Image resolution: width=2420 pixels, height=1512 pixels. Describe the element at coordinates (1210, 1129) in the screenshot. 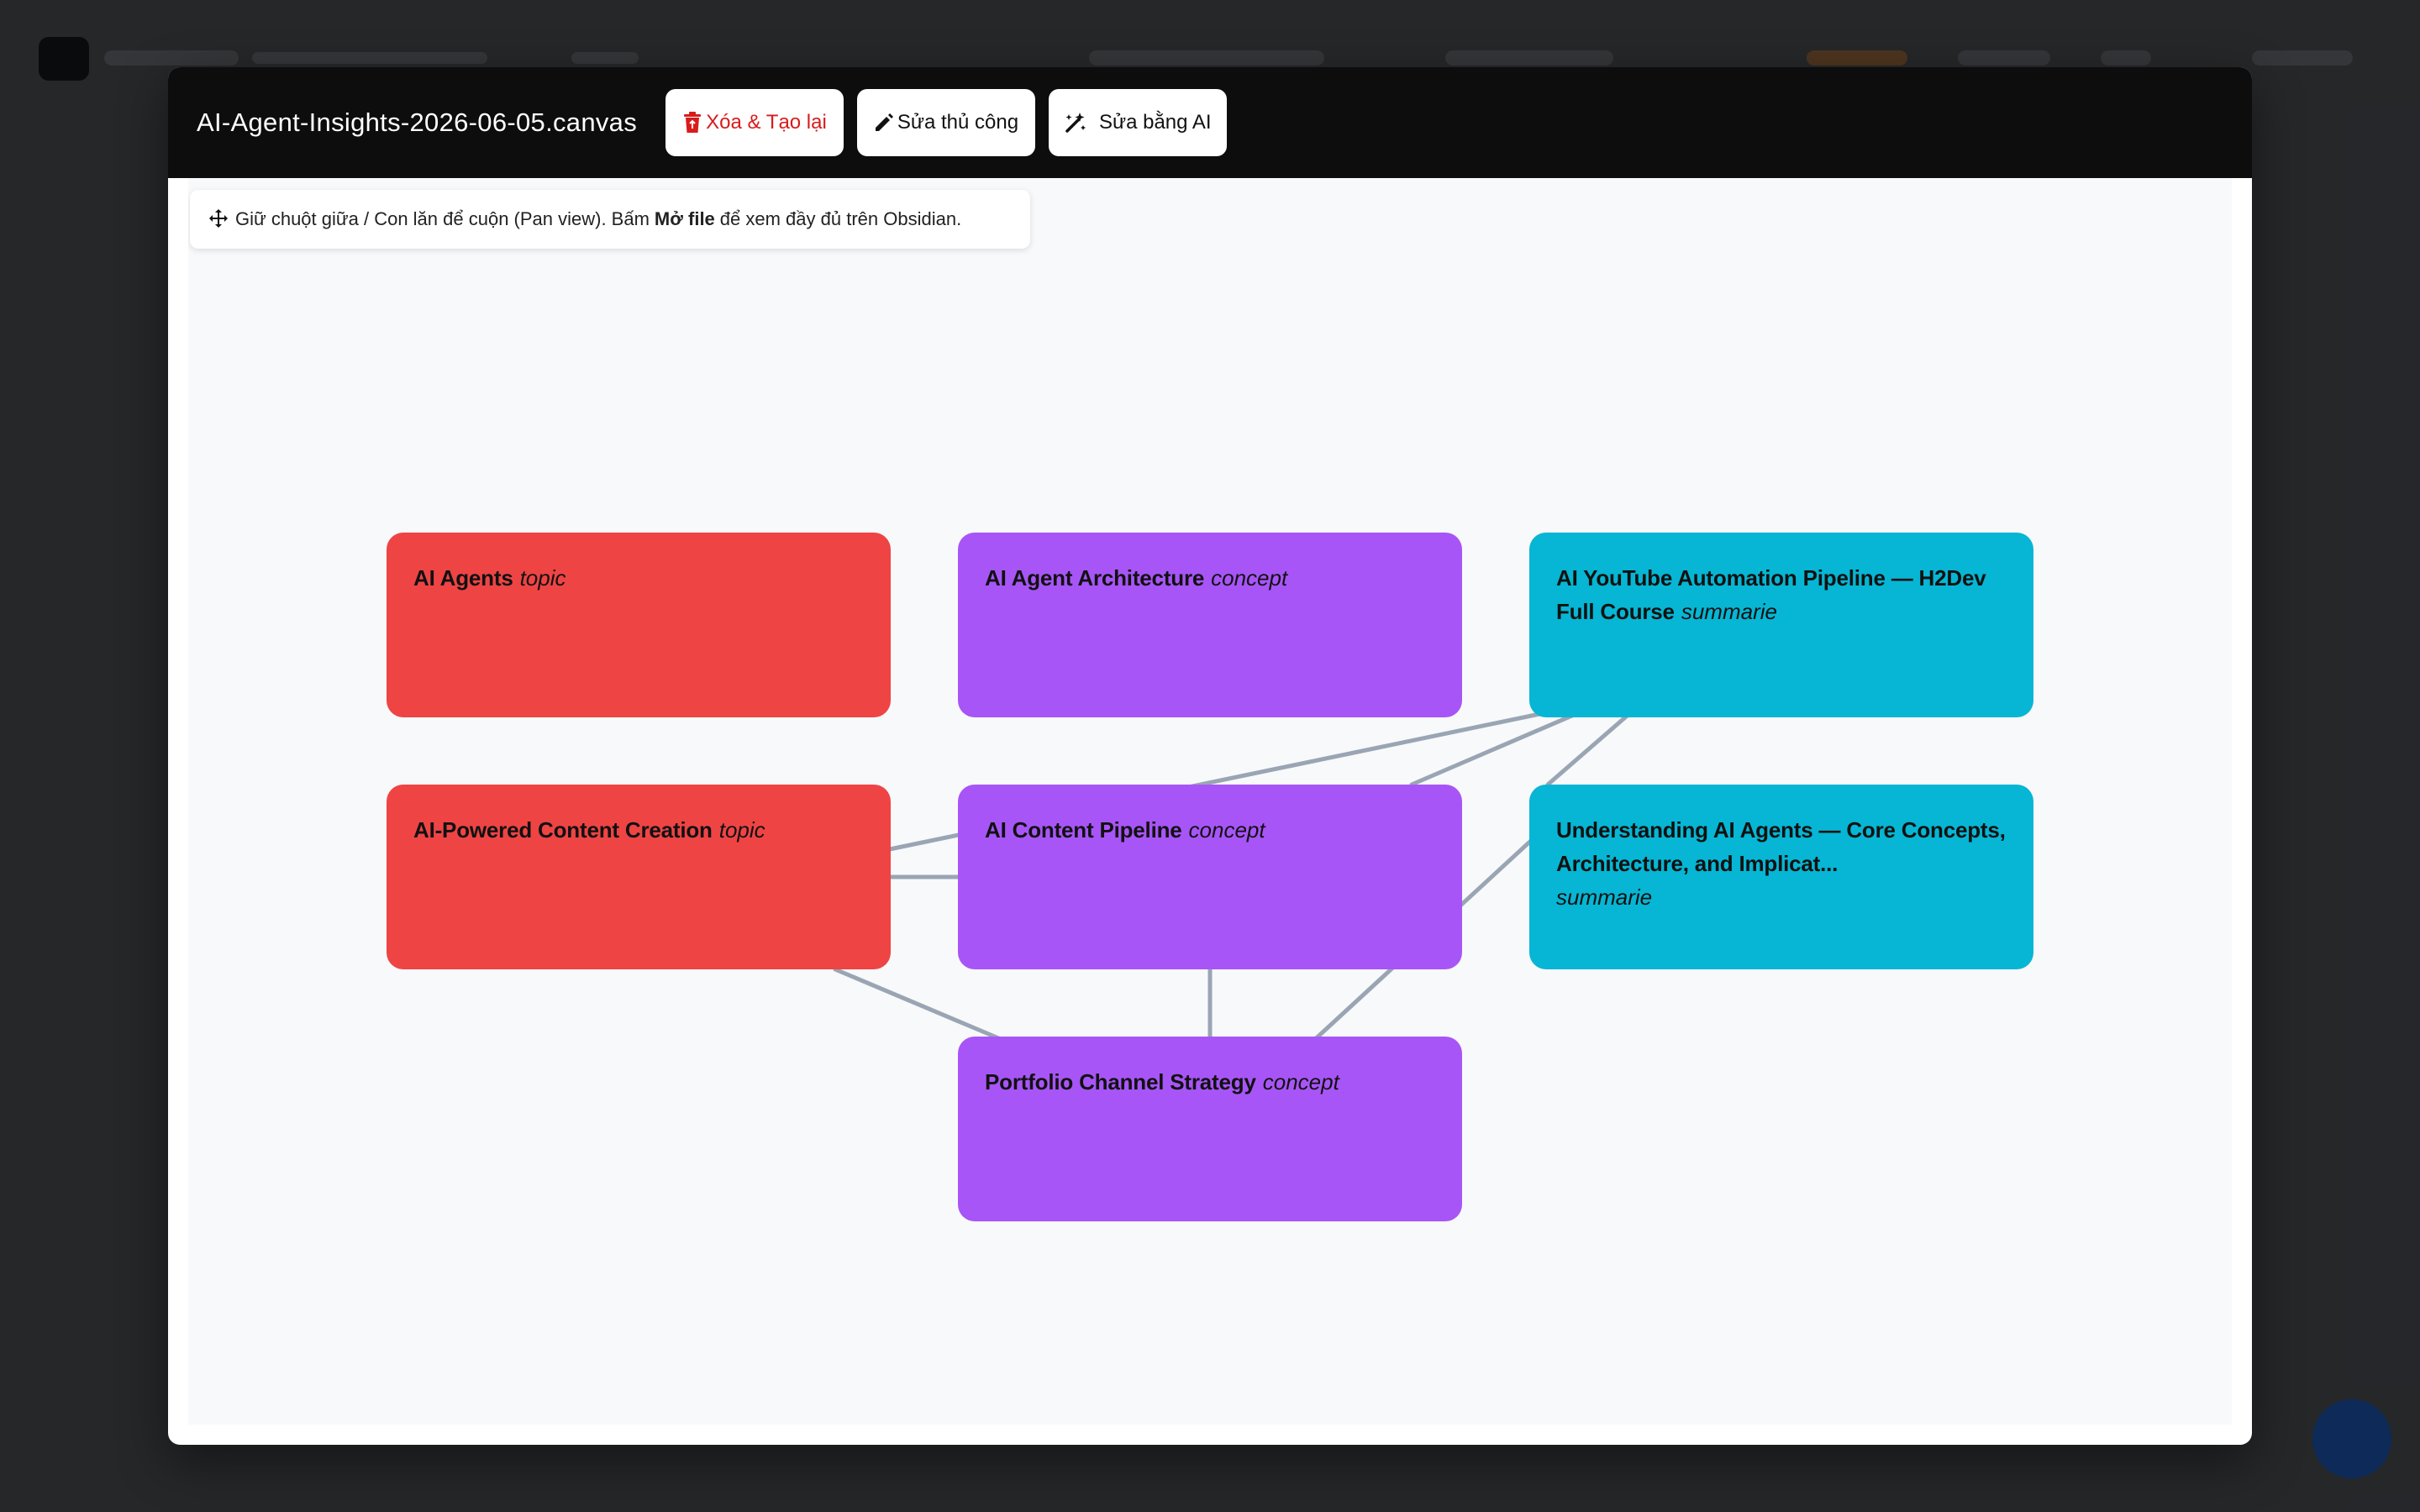

I see `canvas-node-portfolio-channel-strategy: Portfolio Channel Strategy concept` at that location.